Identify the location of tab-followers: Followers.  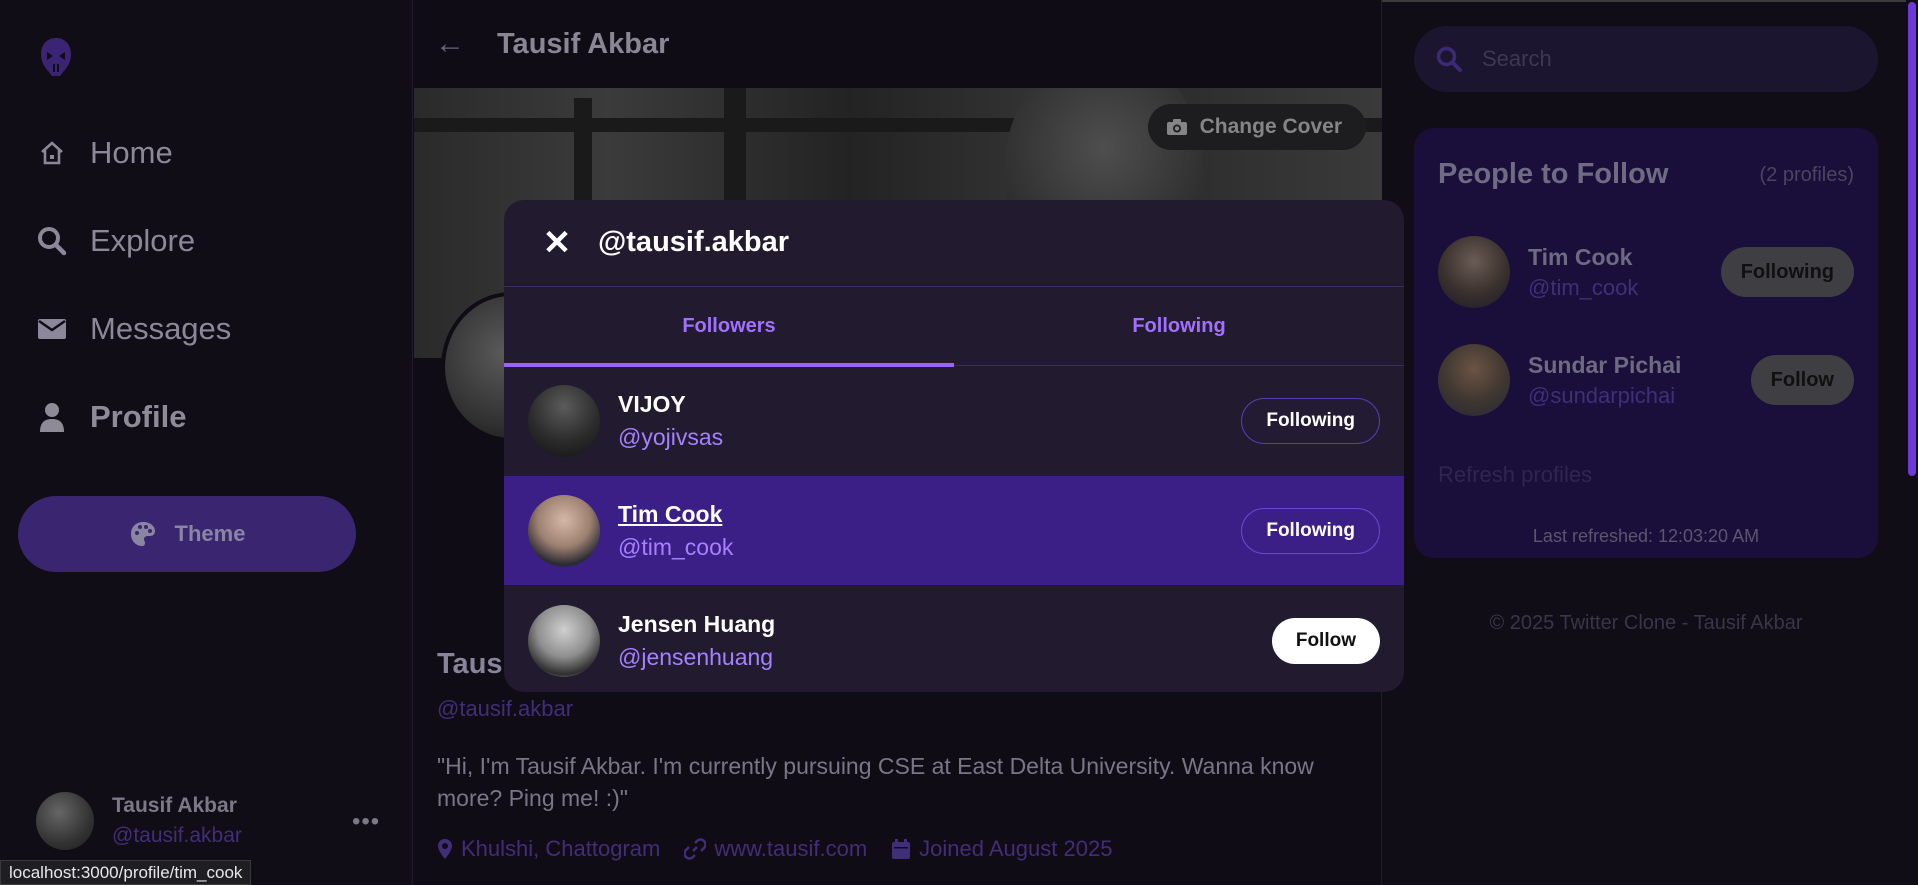
(729, 327).